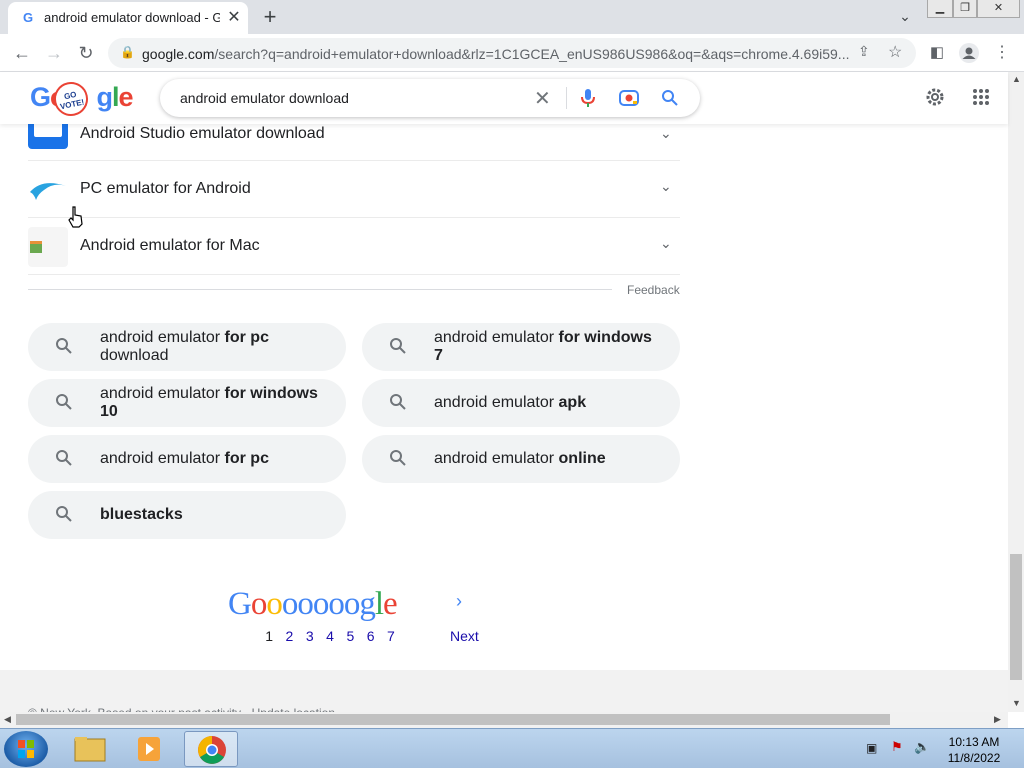  I want to click on related-search-chip: android emulator for pc, so click(187, 459).